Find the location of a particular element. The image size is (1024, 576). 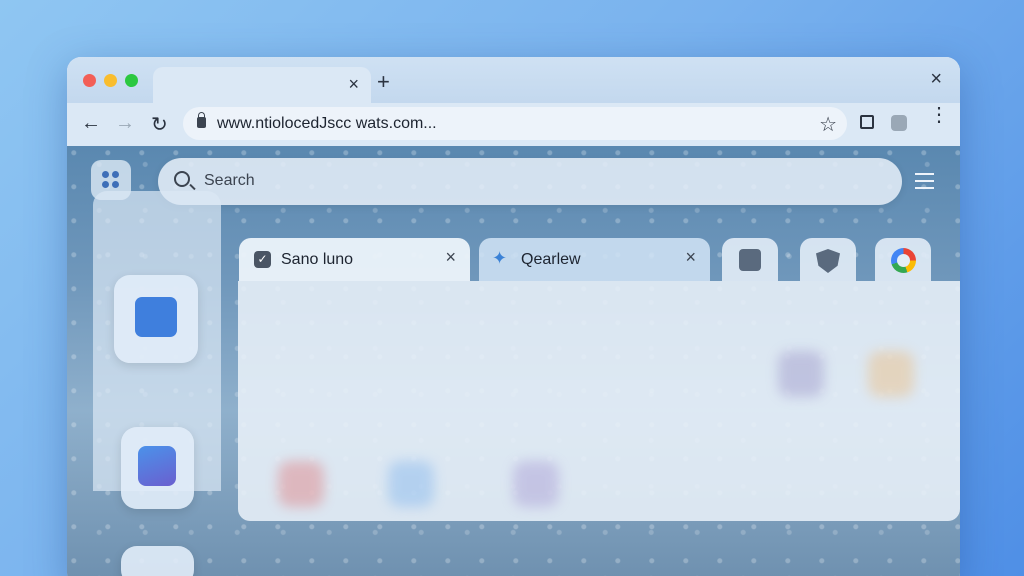

more-menu-icon: ⋮ is located at coordinates (939, 115).